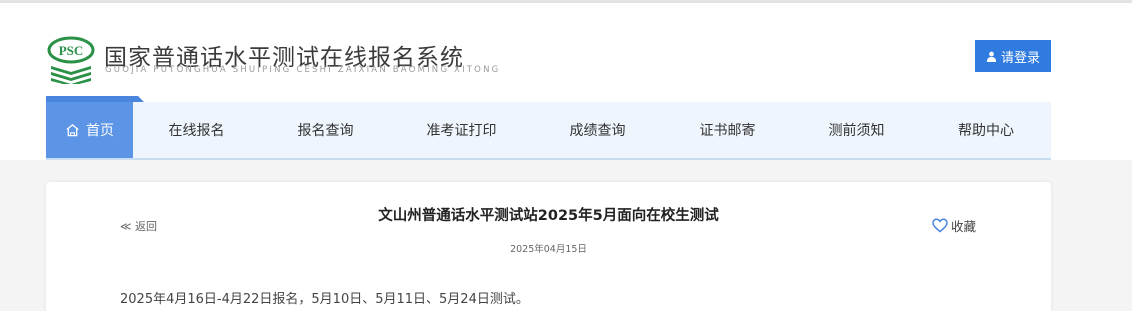 The height and width of the screenshot is (311, 1132). Describe the element at coordinates (964, 226) in the screenshot. I see `favorite-label: 收藏` at that location.